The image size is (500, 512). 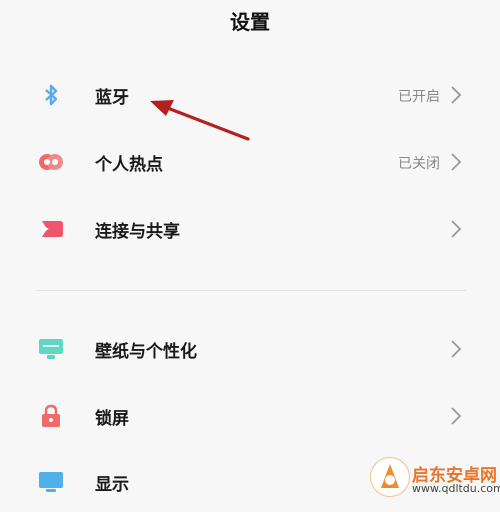 What do you see at coordinates (137, 232) in the screenshot?
I see `settings-item-label: 连接与共享` at bounding box center [137, 232].